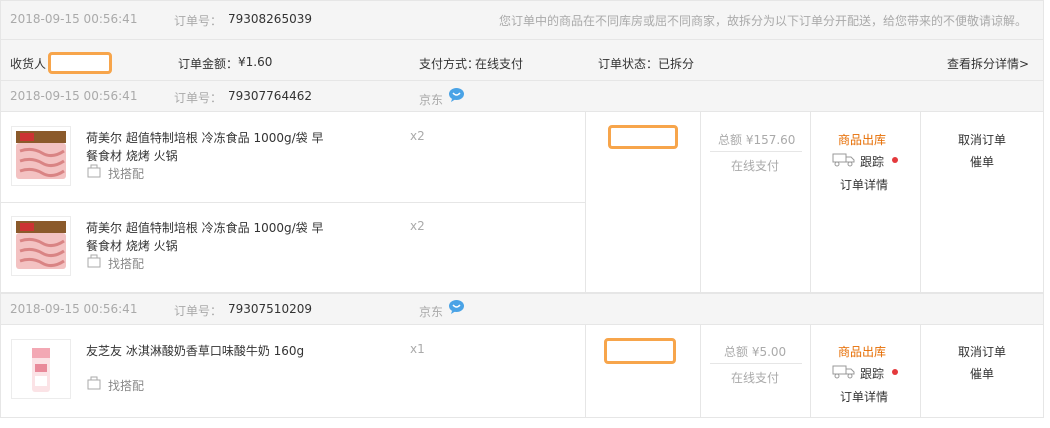 This screenshot has width=1050, height=428. I want to click on order-number-label: 订单号：, so click(198, 21).